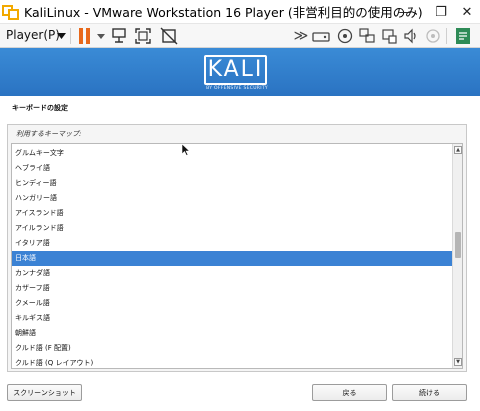  Describe the element at coordinates (232, 333) in the screenshot. I see `keymap-item: 朝鮮語` at that location.